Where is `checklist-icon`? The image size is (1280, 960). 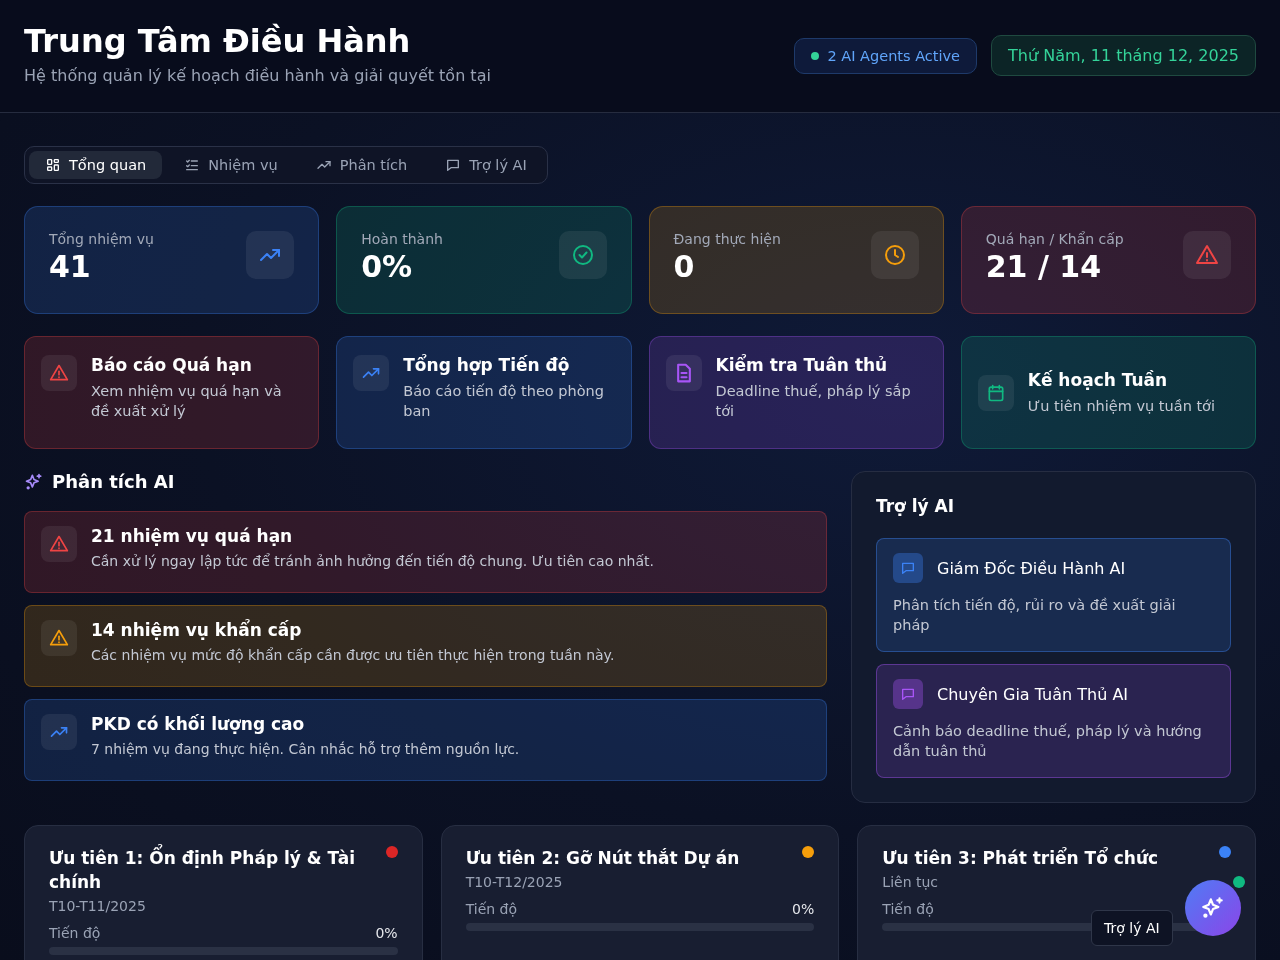 checklist-icon is located at coordinates (192, 165).